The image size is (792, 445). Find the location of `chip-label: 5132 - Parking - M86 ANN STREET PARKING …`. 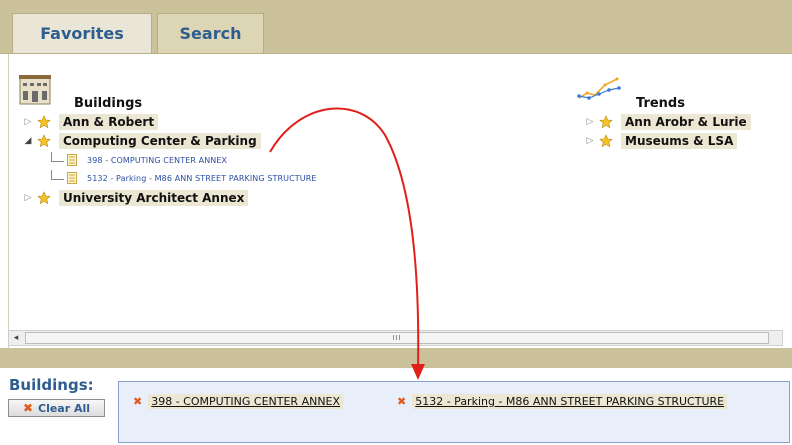

chip-label: 5132 - Parking - M86 ANN STREET PARKING … is located at coordinates (570, 401).